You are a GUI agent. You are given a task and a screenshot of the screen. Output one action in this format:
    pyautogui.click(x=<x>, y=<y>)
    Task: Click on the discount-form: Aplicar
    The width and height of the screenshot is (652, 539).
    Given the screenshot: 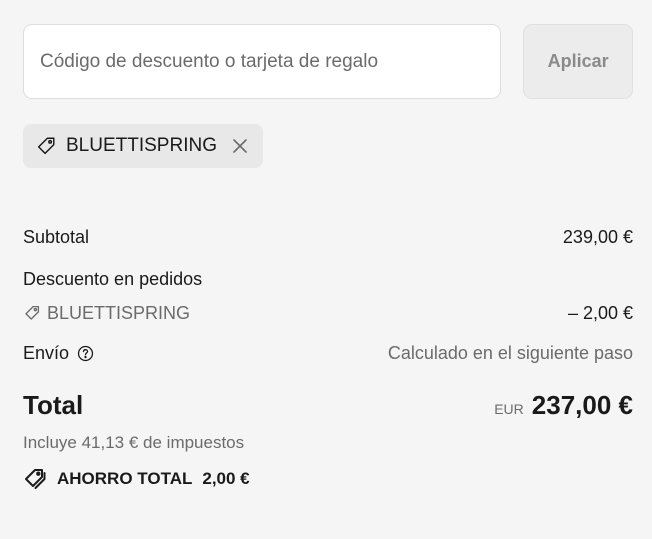 What is the action you would take?
    pyautogui.click(x=328, y=61)
    